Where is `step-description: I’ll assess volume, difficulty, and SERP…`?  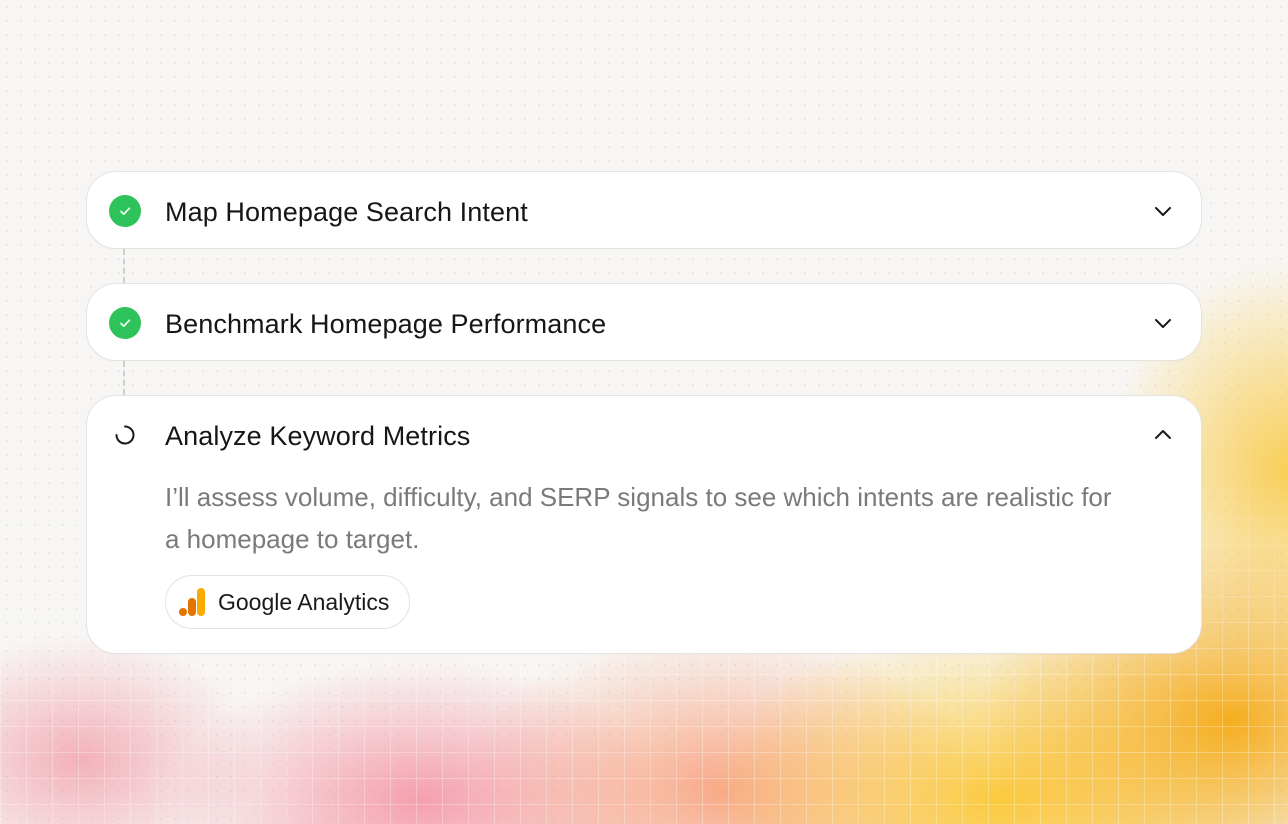 step-description: I’ll assess volume, difficulty, and SERP… is located at coordinates (638, 518).